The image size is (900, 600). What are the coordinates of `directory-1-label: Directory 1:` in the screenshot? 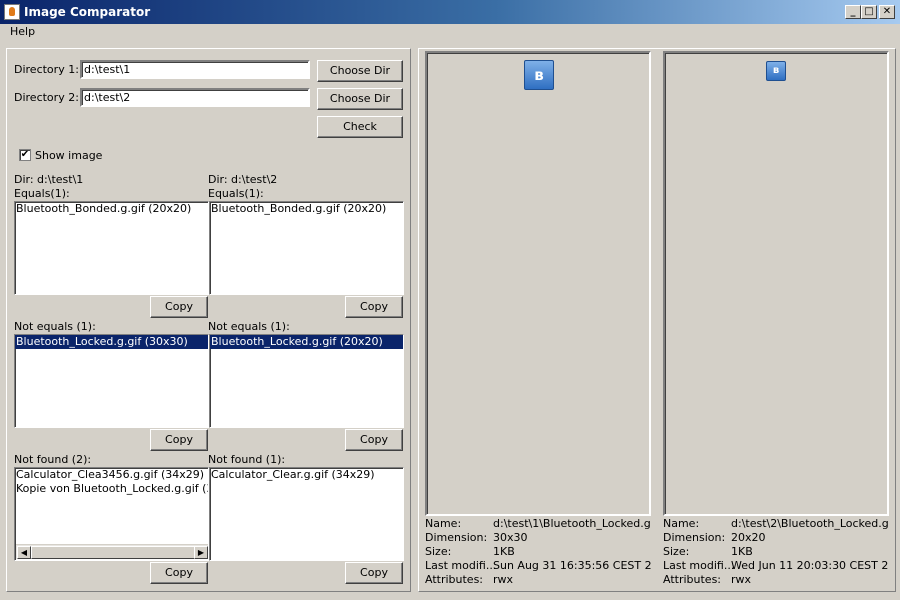 It's located at (46, 69).